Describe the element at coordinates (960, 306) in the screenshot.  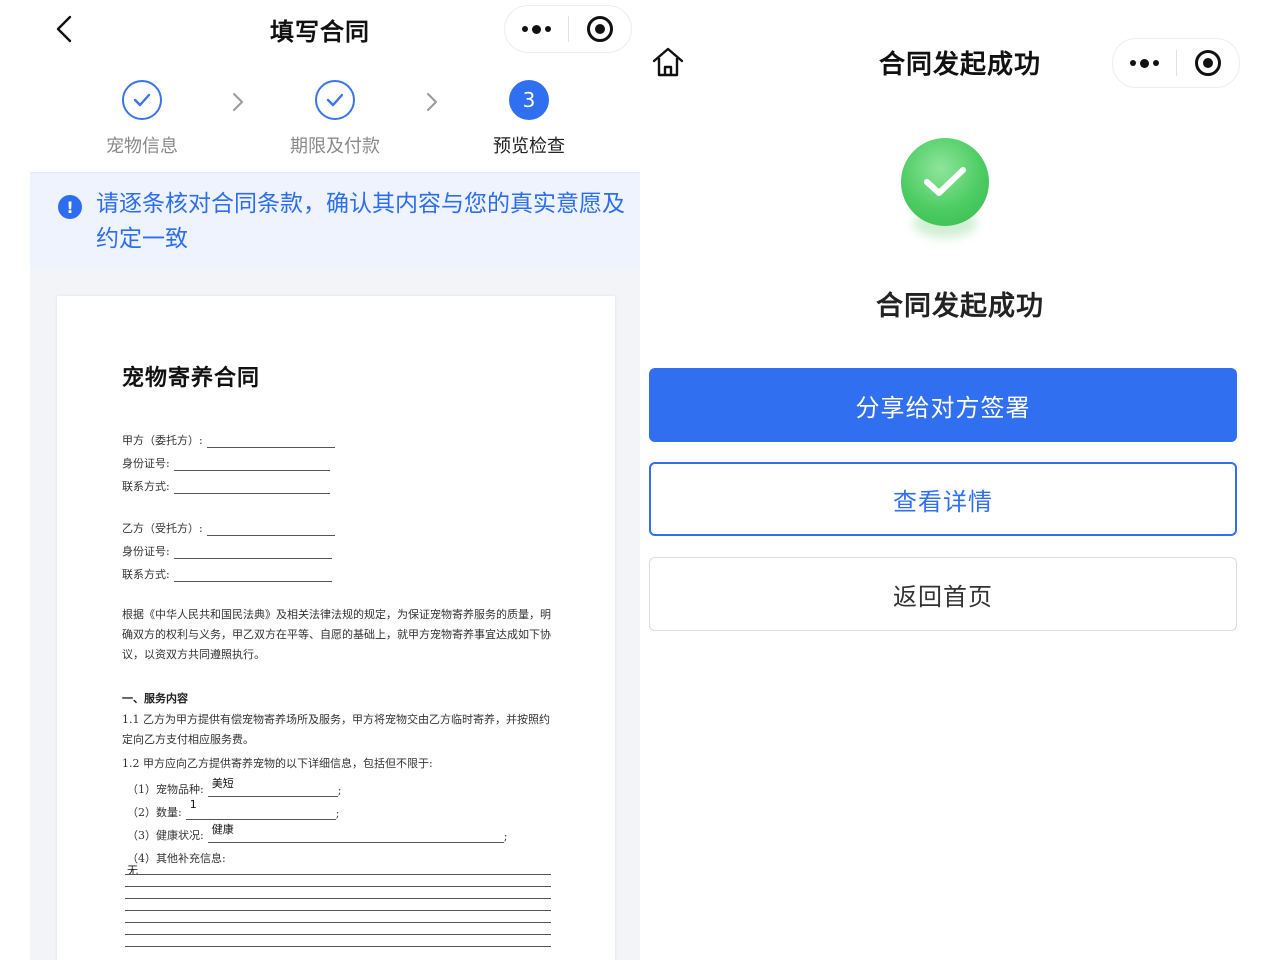
I see `success-title: 合同发起成功` at that location.